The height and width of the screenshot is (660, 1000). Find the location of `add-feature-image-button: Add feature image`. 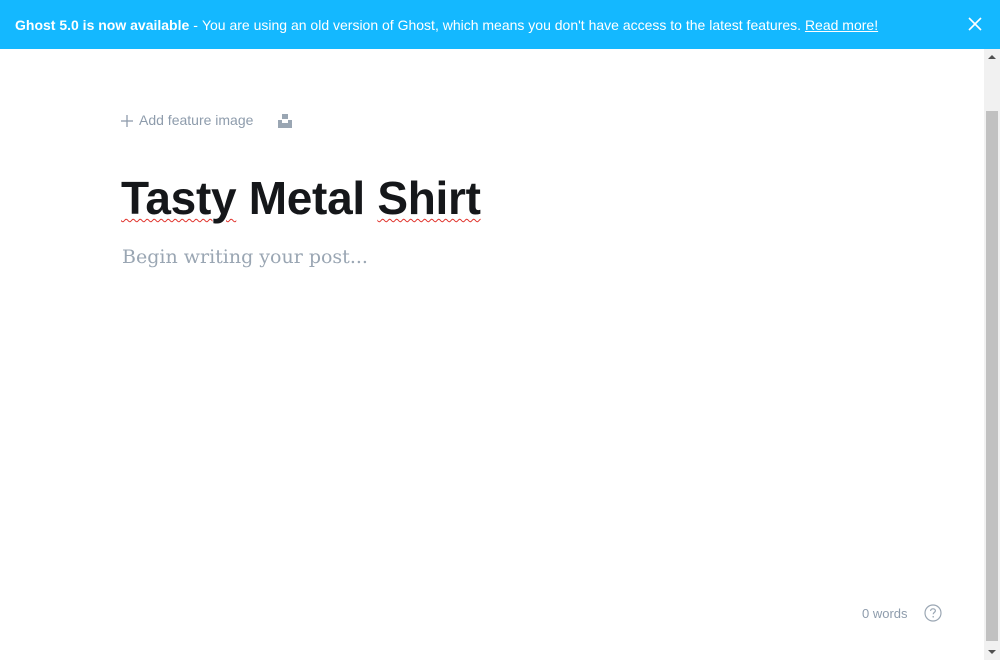

add-feature-image-button: Add feature image is located at coordinates (187, 120).